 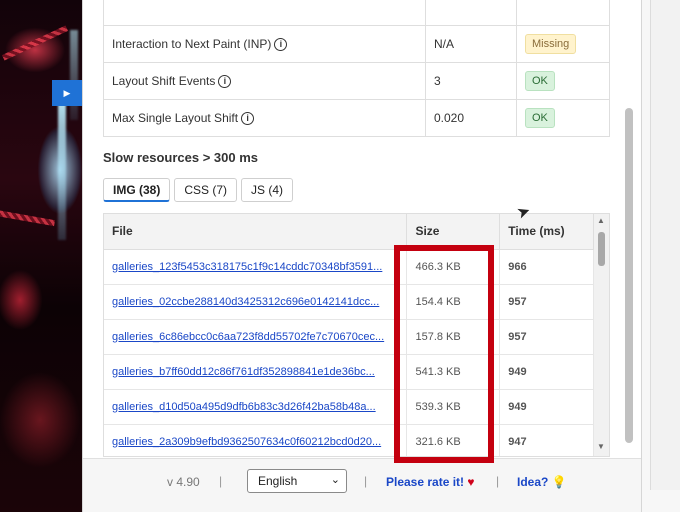 What do you see at coordinates (471, 81) in the screenshot?
I see `metric-value: 3` at bounding box center [471, 81].